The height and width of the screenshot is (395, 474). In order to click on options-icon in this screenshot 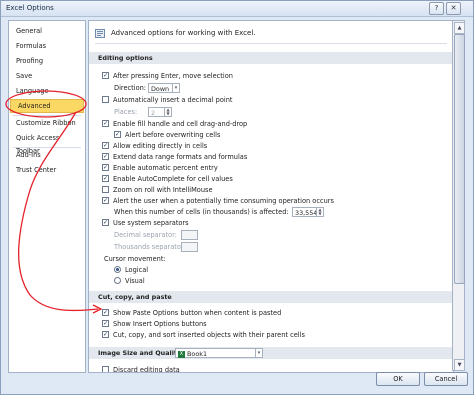, I will do `click(100, 33)`.